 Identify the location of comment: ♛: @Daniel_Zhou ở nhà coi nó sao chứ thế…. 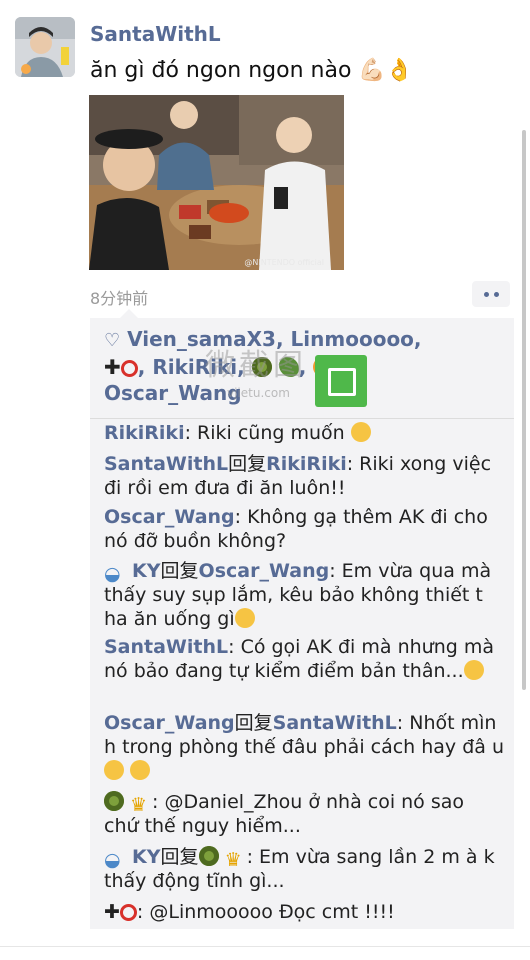
(304, 814).